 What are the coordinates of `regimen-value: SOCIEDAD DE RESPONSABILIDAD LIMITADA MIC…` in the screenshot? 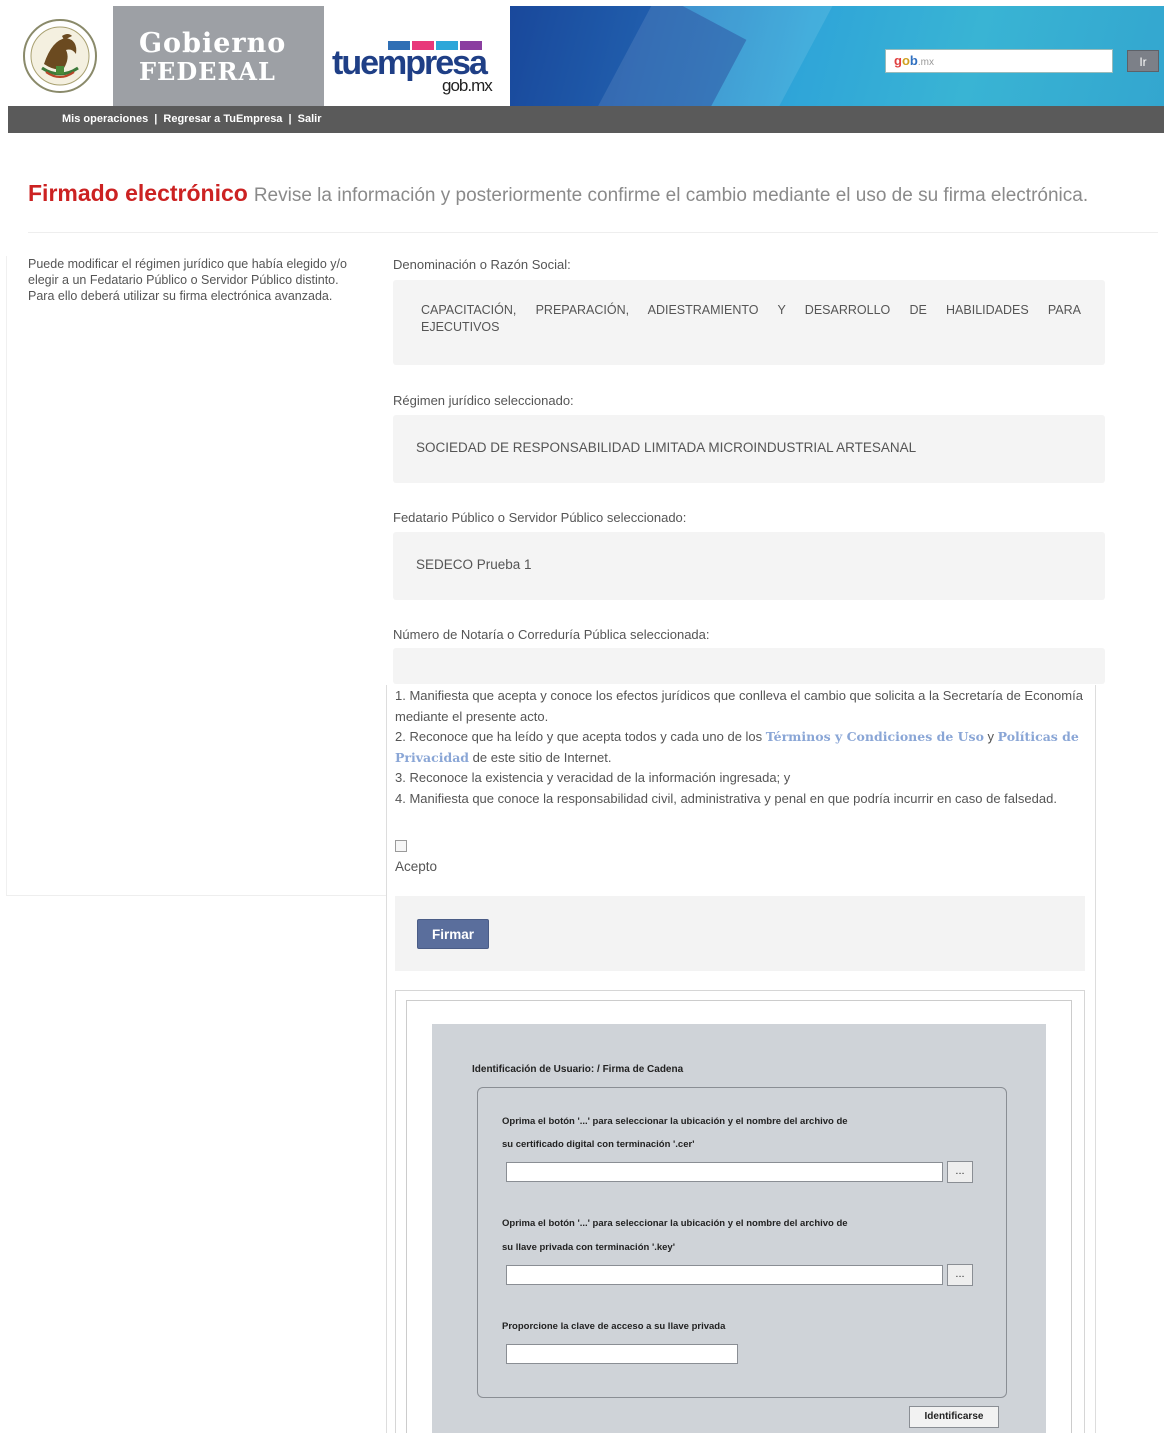 It's located at (666, 447).